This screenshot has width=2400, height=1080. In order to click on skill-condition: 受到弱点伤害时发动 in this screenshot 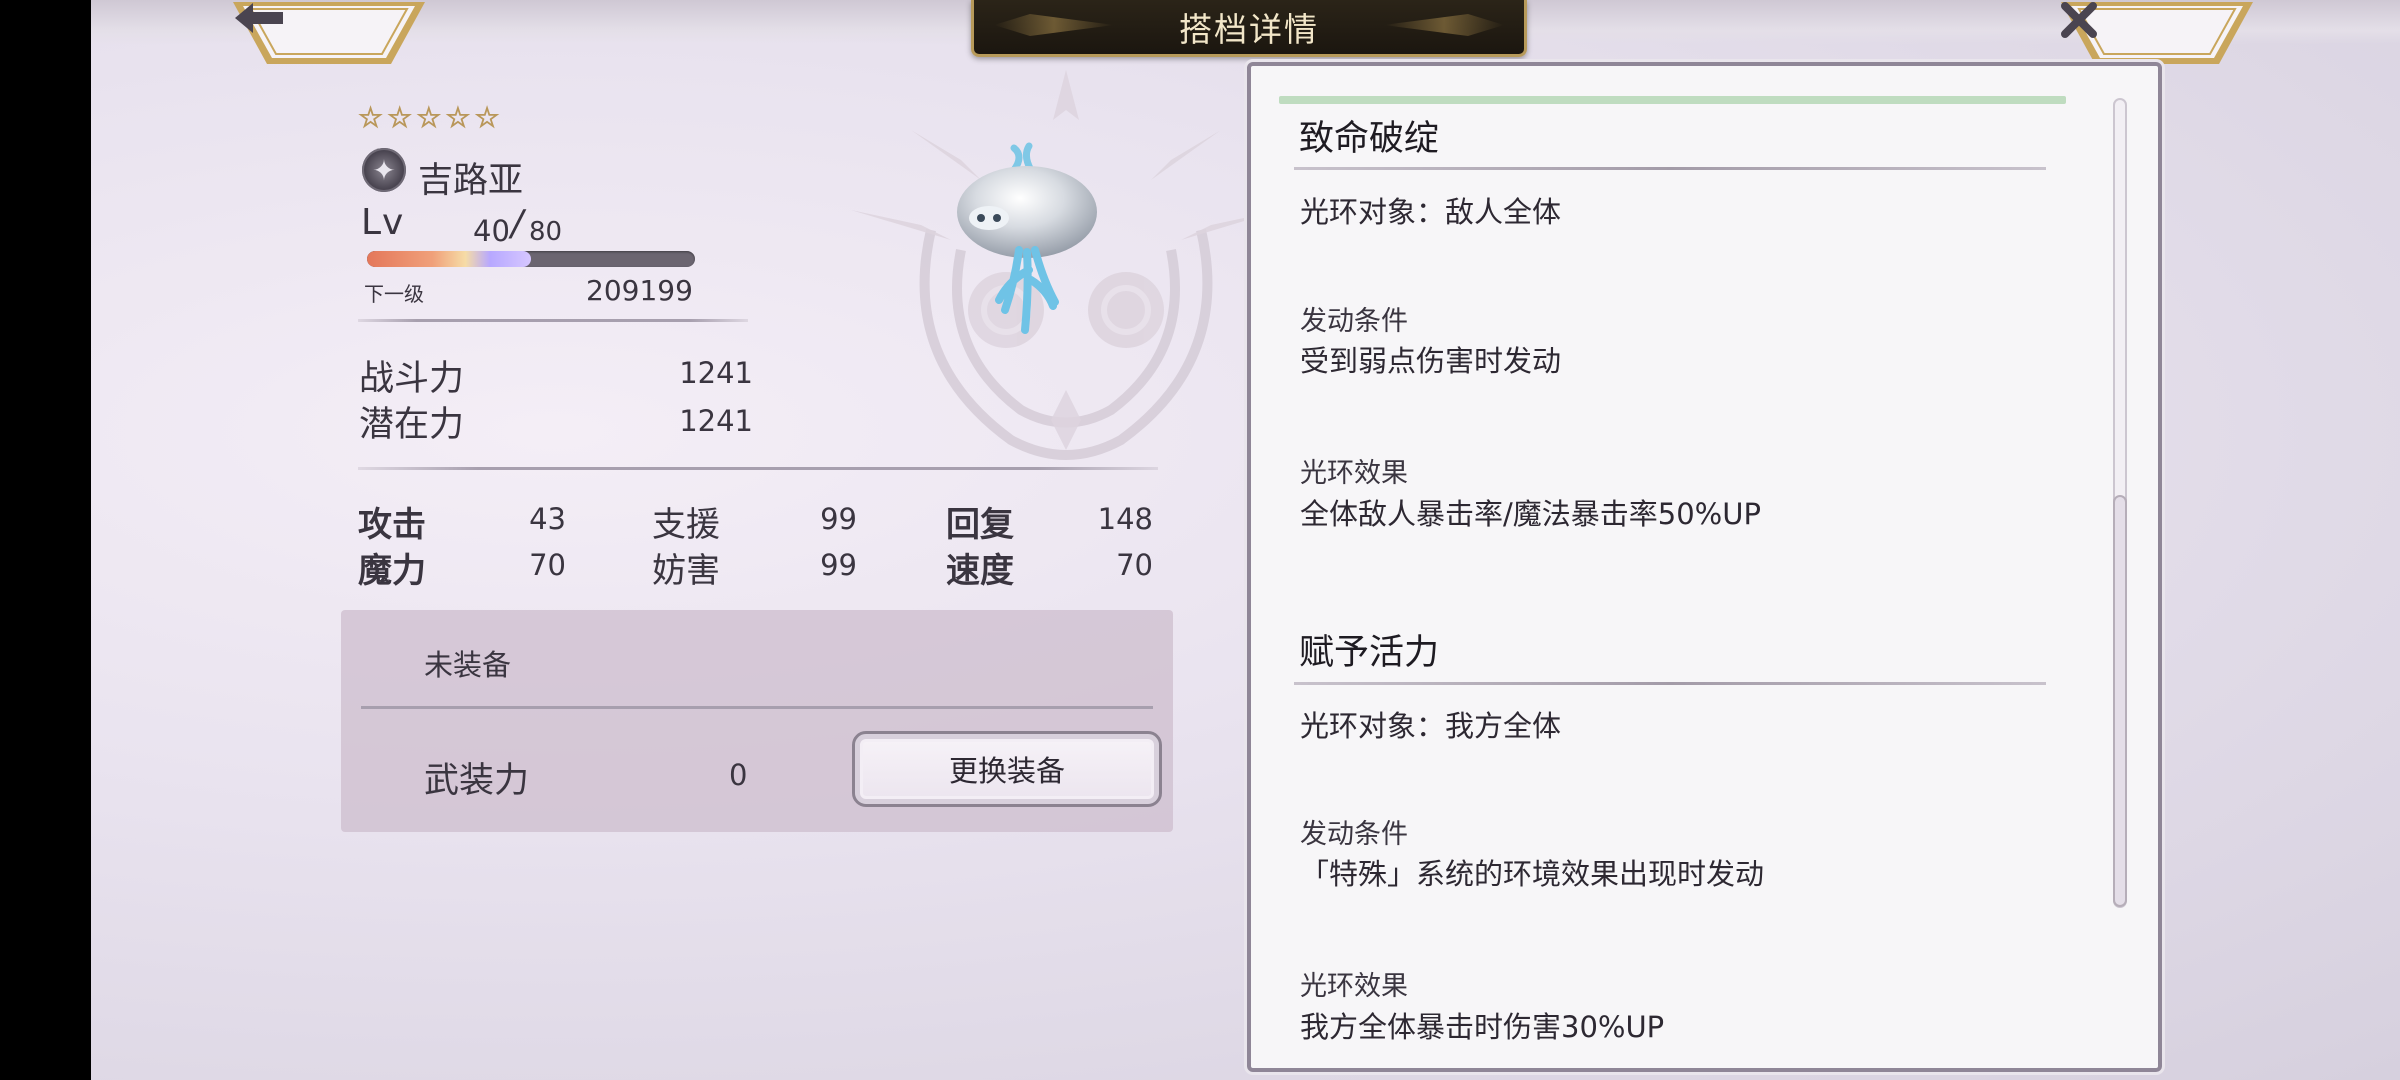, I will do `click(1431, 361)`.